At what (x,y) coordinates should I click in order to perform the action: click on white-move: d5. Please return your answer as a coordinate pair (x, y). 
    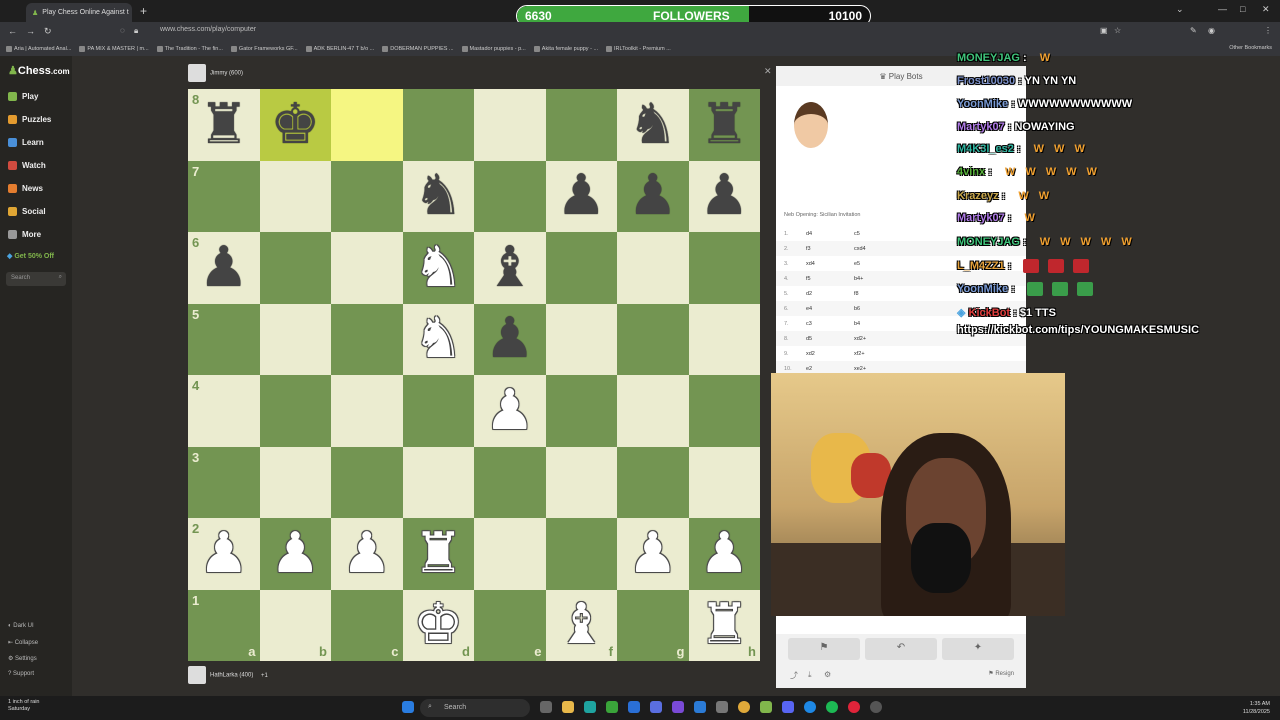
    Looking at the image, I should click on (830, 339).